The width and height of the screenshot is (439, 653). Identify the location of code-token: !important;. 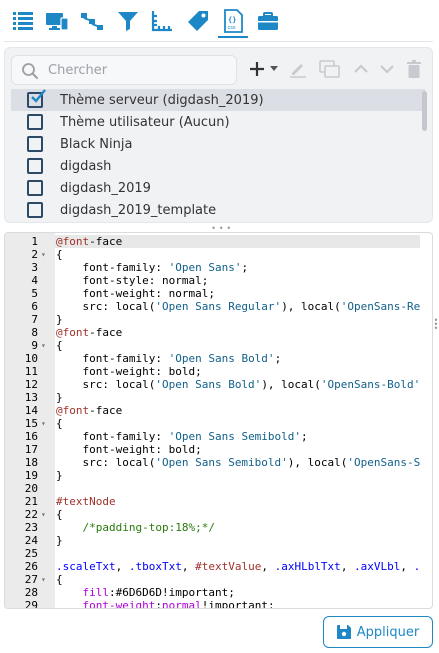
(238, 604).